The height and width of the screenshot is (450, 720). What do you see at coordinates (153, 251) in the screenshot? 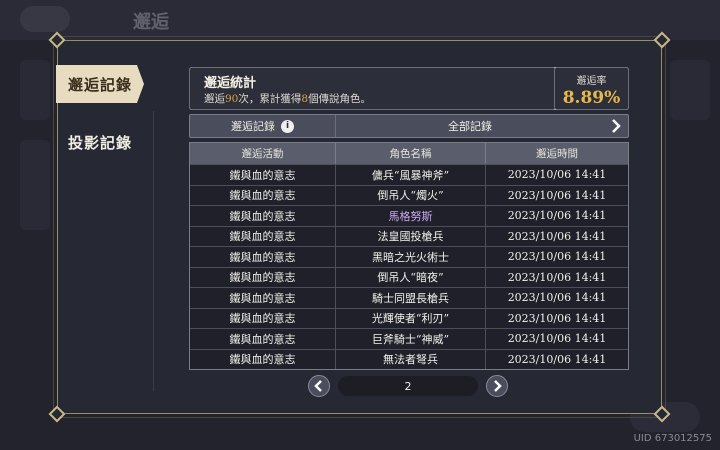
I see `side-divider` at bounding box center [153, 251].